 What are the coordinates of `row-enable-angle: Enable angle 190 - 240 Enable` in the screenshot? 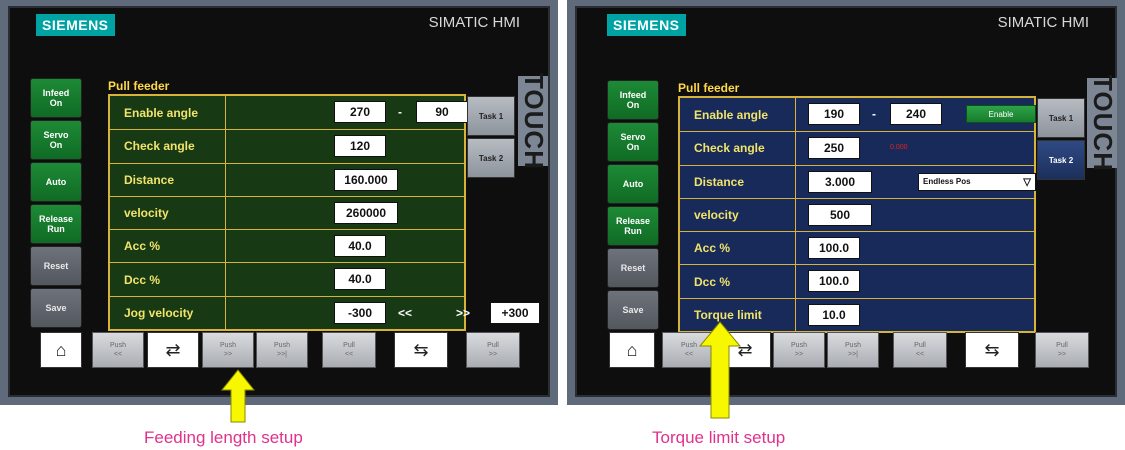 It's located at (858, 115).